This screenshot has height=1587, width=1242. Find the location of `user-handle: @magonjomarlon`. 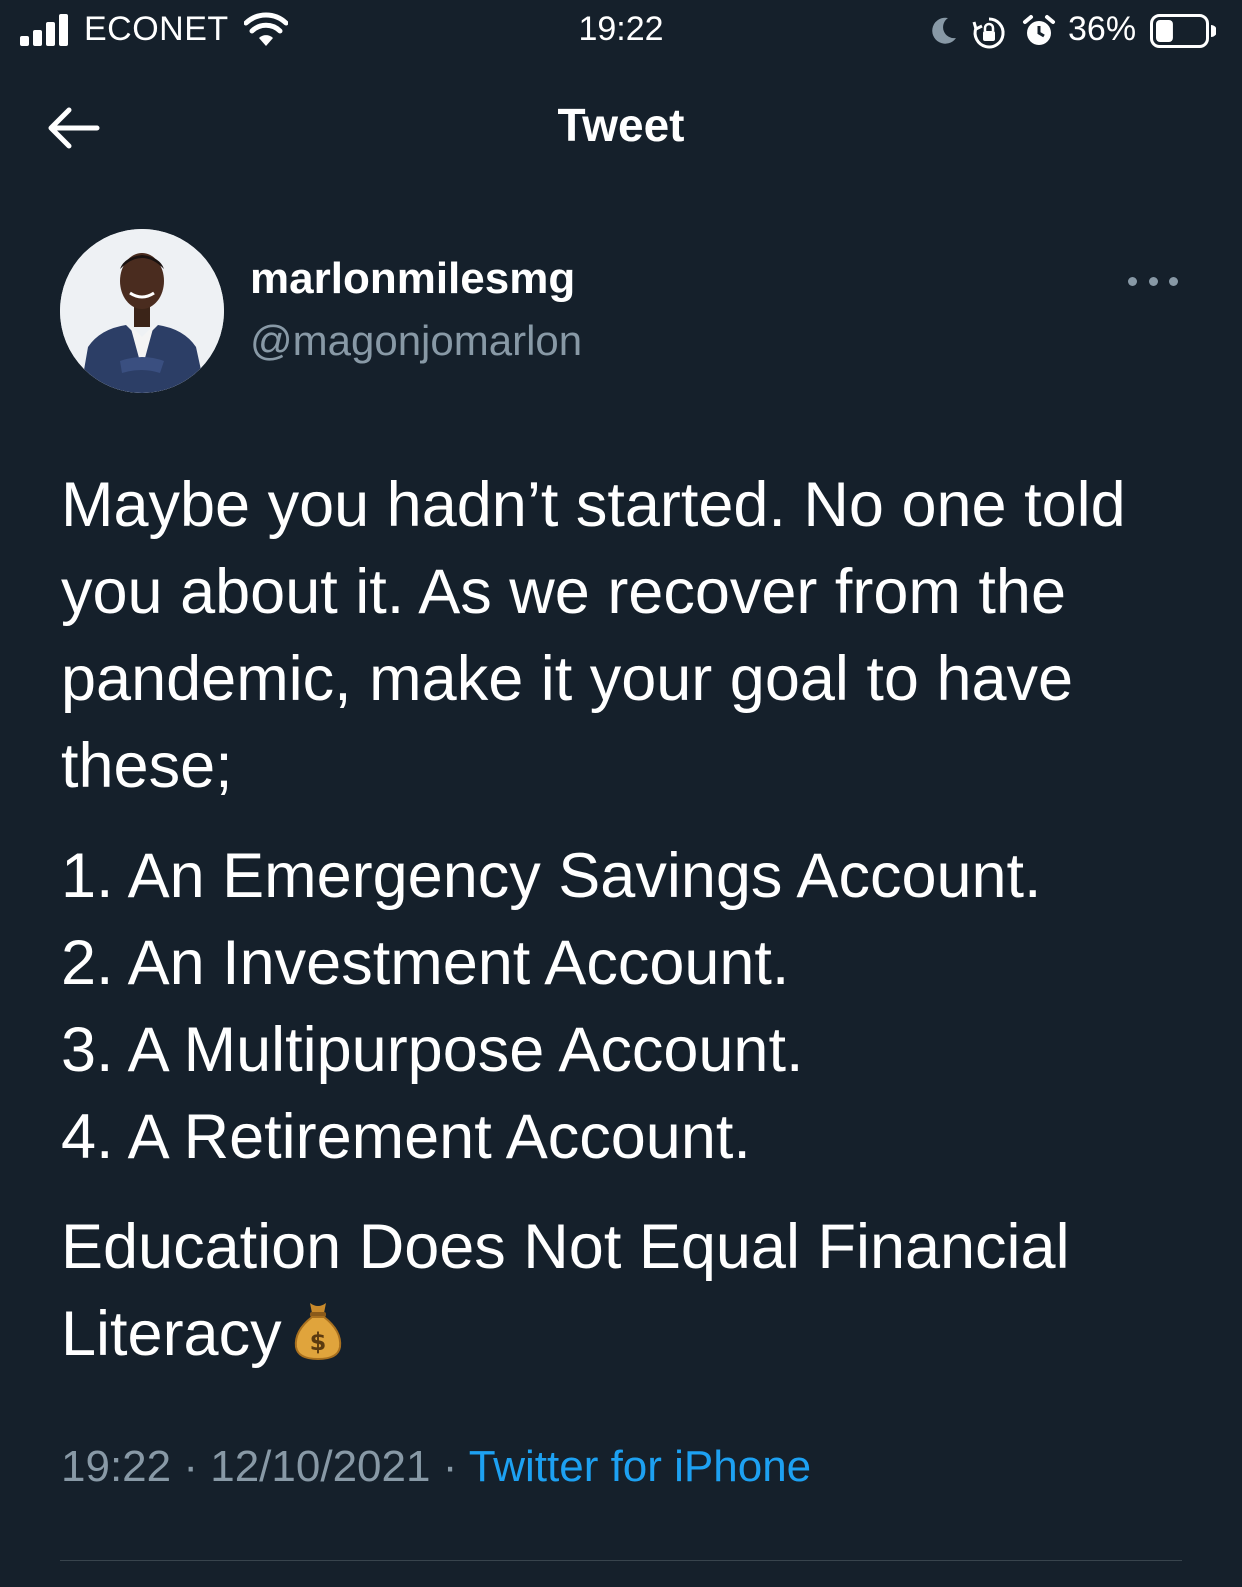

user-handle: @magonjomarlon is located at coordinates (416, 341).